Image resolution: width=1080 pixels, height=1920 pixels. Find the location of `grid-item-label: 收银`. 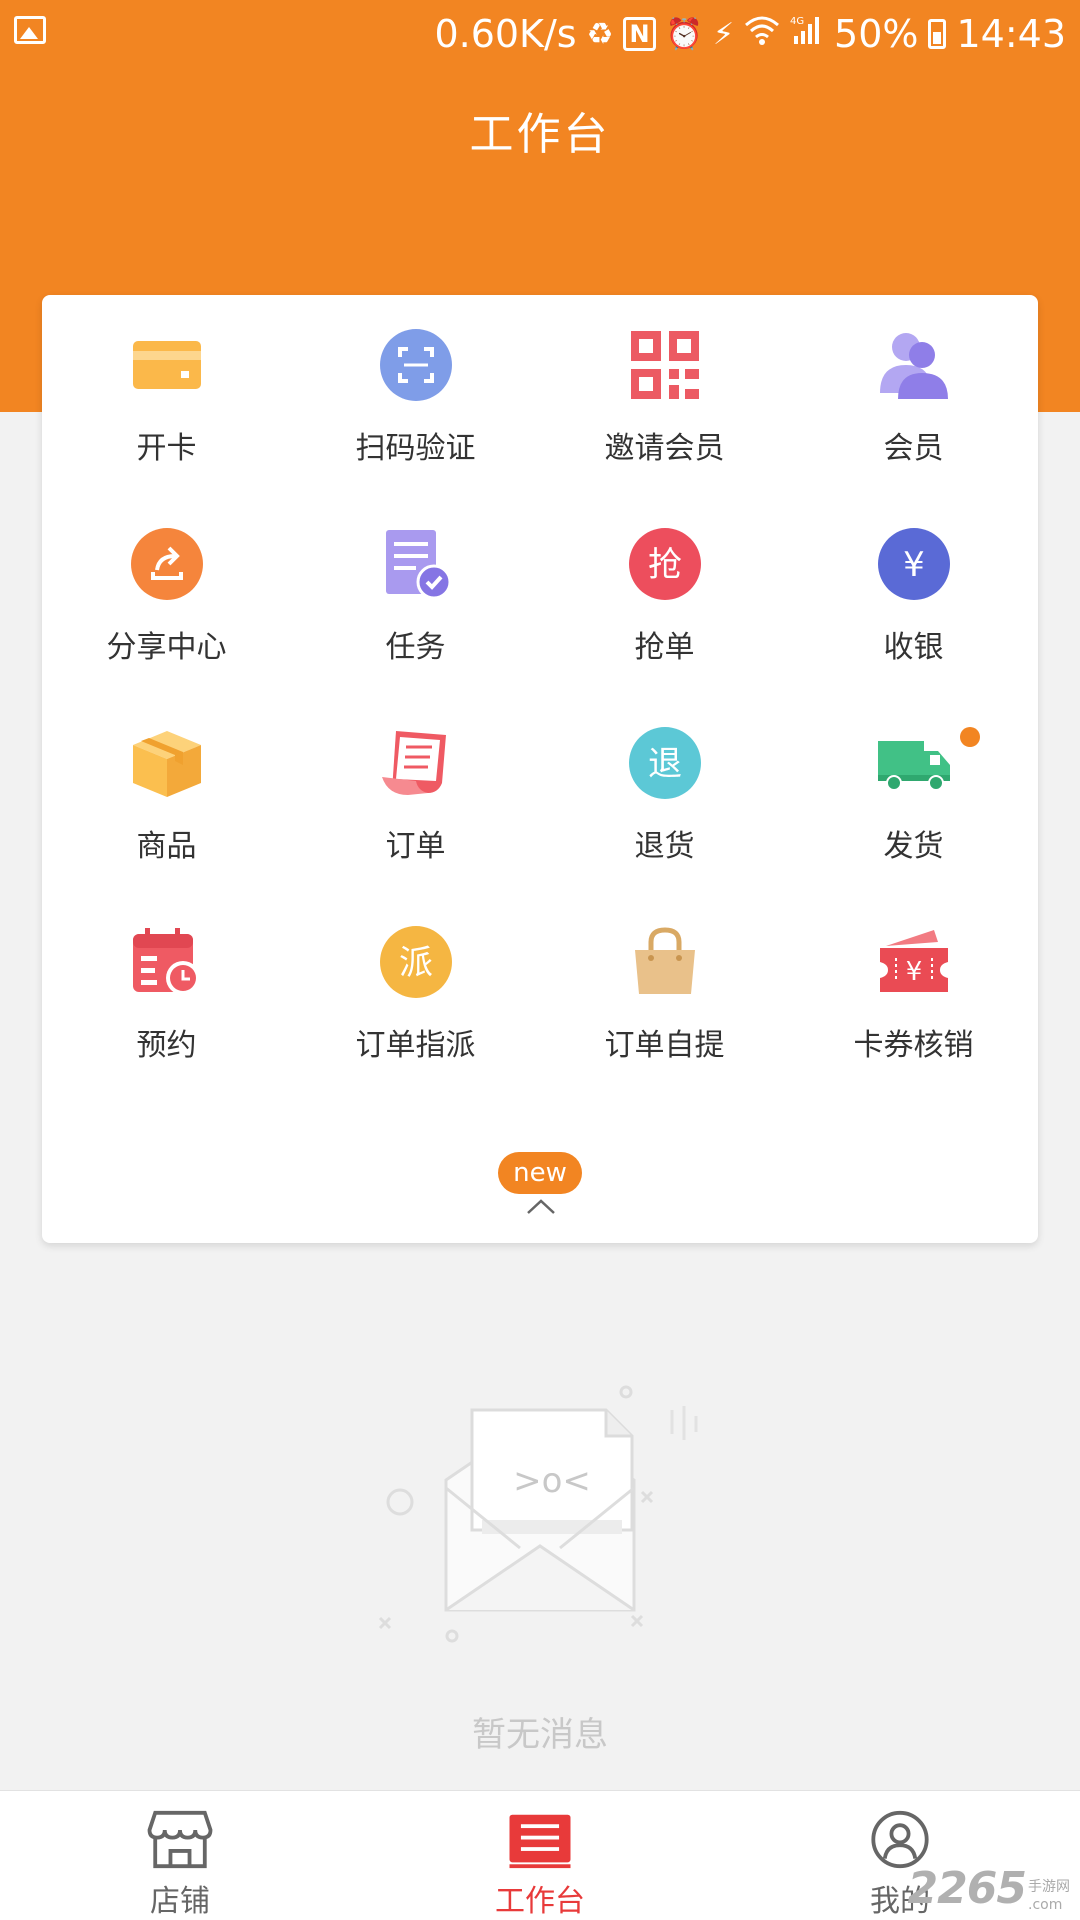

grid-item-label: 收银 is located at coordinates (913, 647).